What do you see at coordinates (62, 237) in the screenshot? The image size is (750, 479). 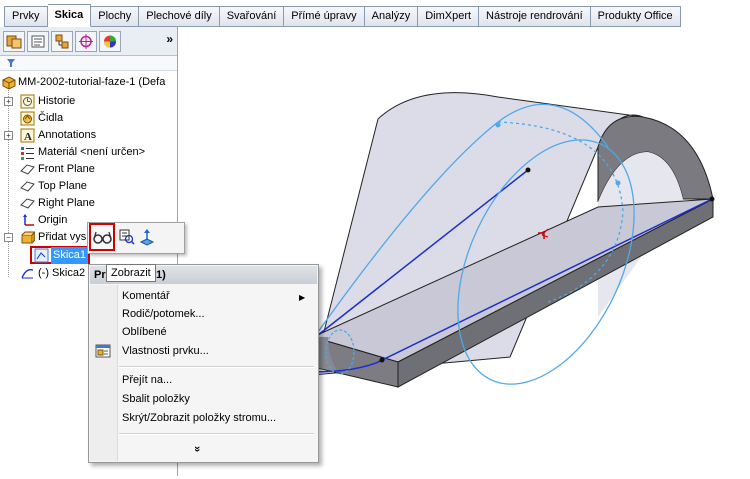 I see `tree-item-label: Přidat vys` at bounding box center [62, 237].